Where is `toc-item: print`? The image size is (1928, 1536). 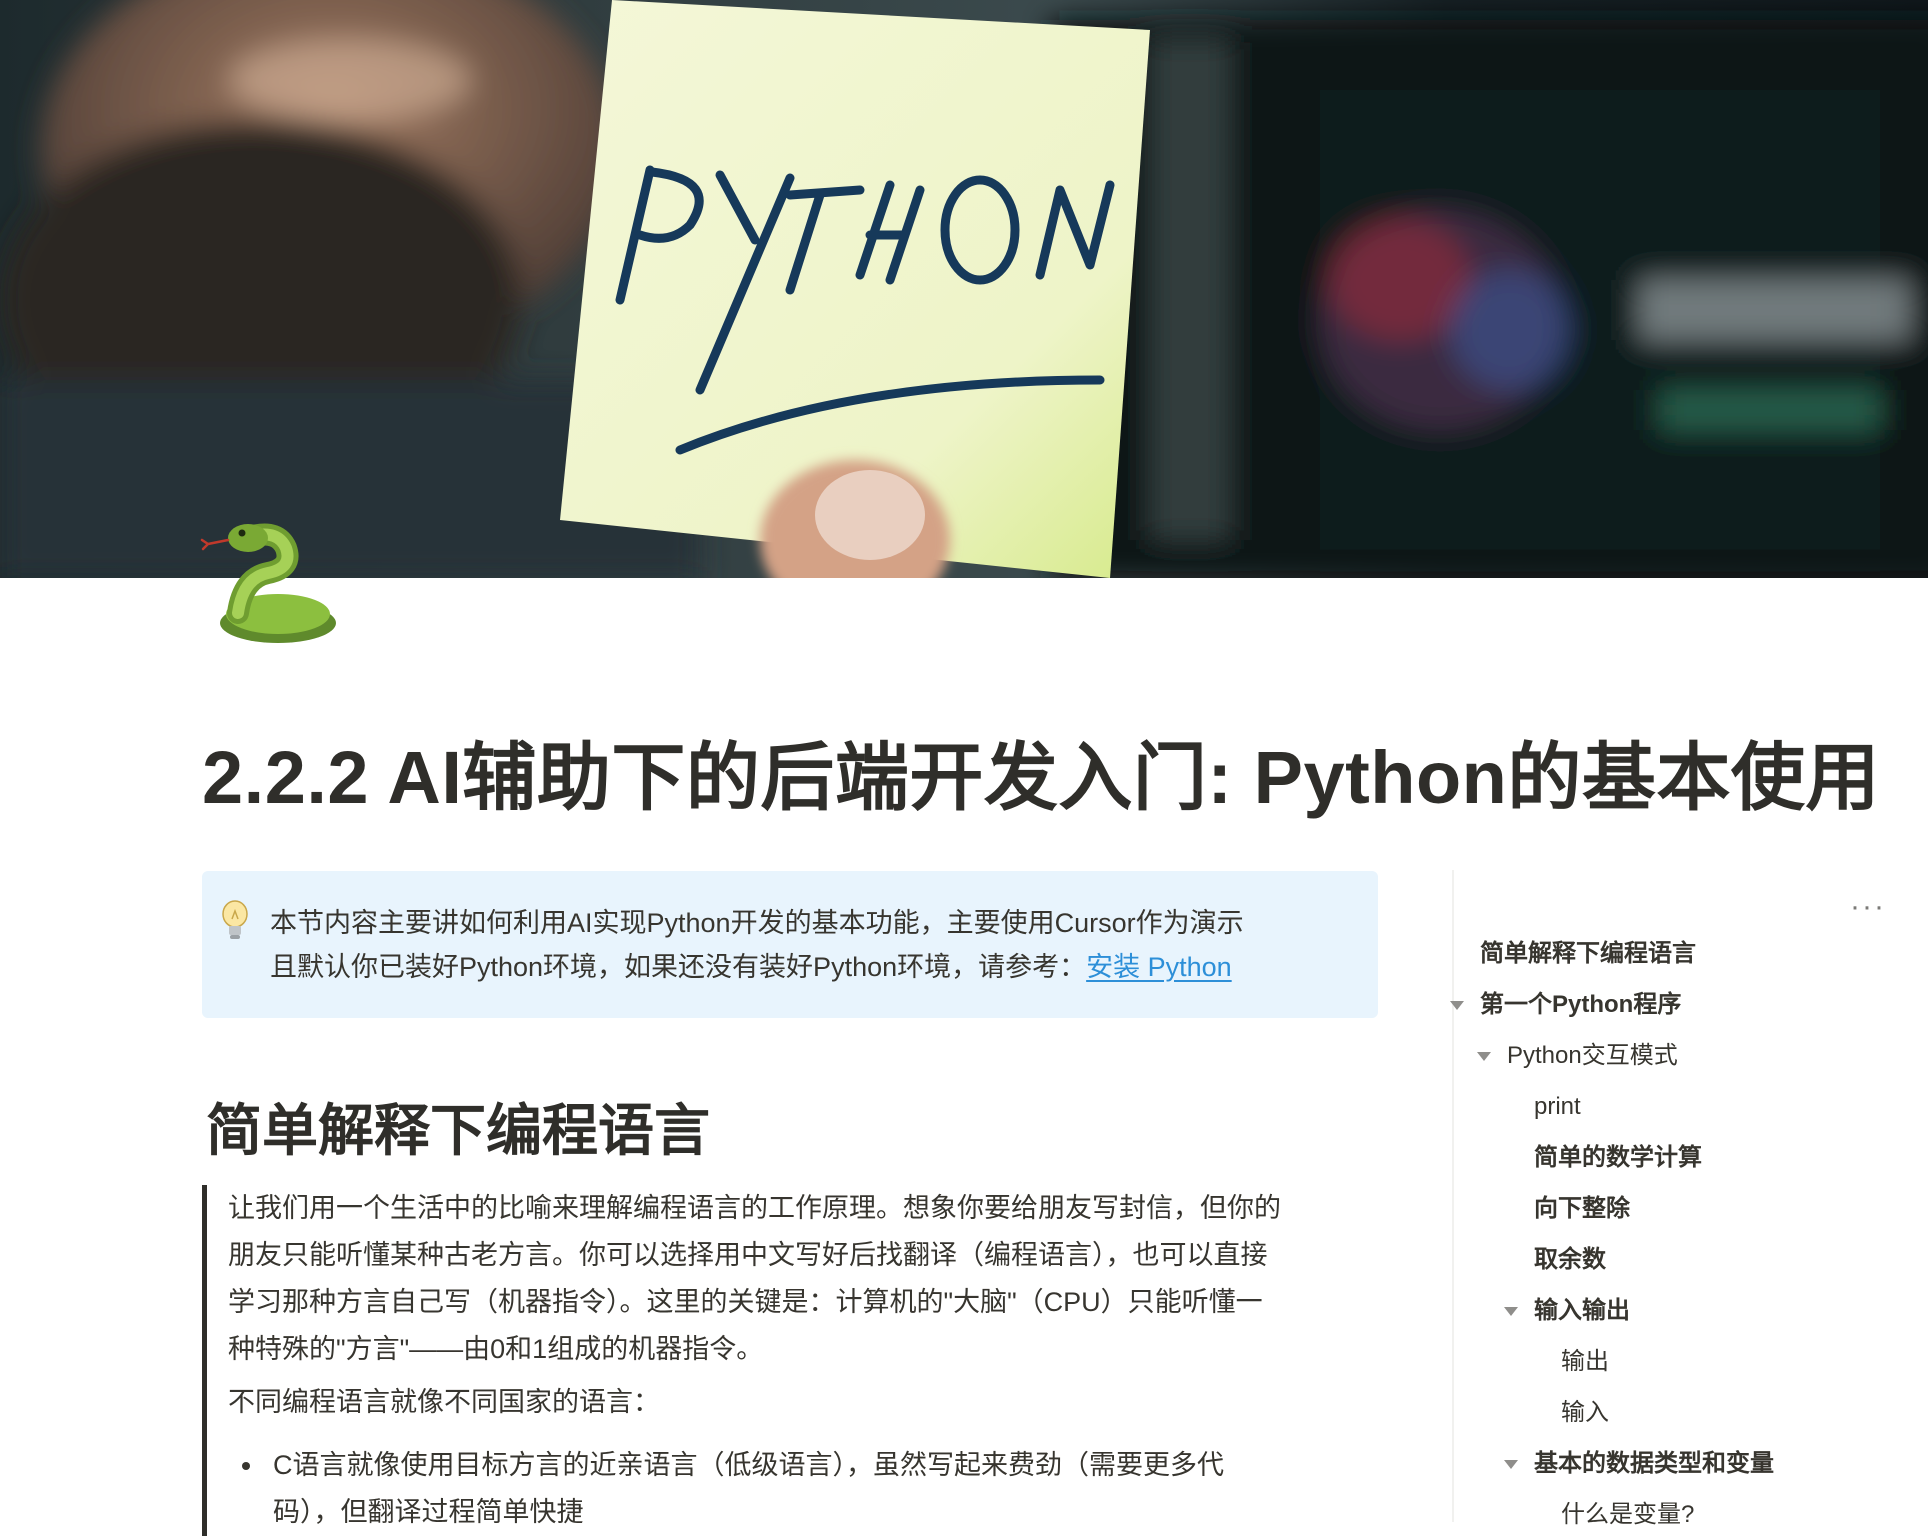 toc-item: print is located at coordinates (1557, 1107).